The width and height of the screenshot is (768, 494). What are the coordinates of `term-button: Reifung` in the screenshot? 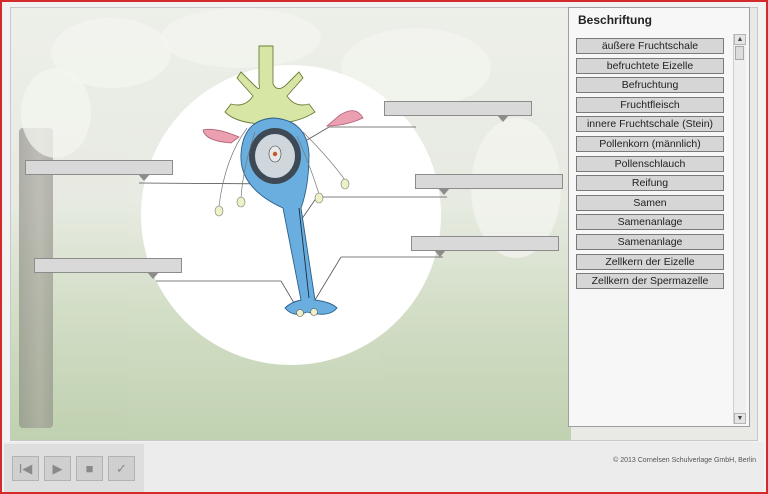 It's located at (650, 183).